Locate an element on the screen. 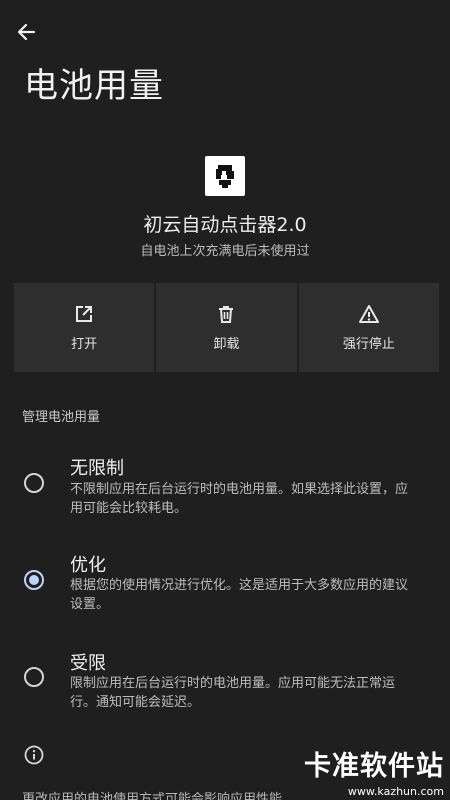 This screenshot has width=450, height=800. open-button: 打开 is located at coordinates (84, 327).